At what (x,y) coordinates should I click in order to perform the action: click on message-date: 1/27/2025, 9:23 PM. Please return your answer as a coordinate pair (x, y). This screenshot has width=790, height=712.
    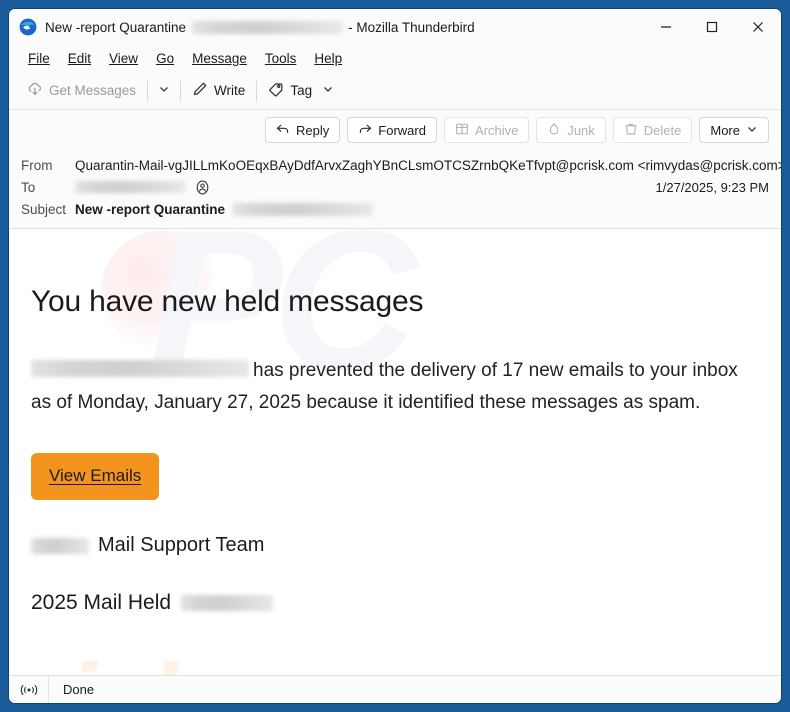
    Looking at the image, I should click on (712, 187).